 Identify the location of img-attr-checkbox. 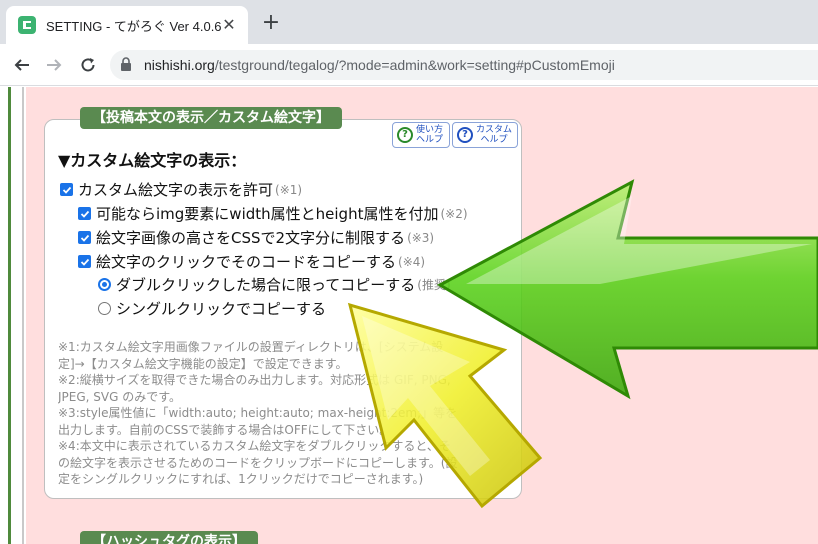
(84, 213).